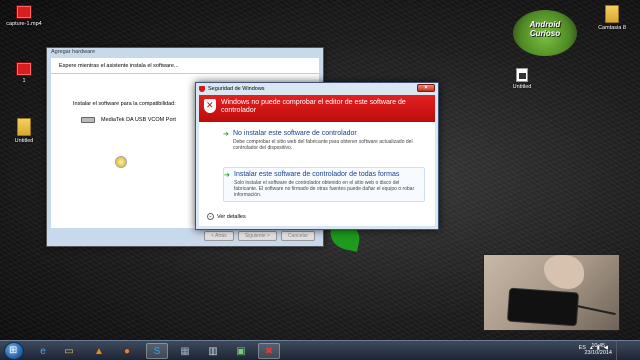 The image size is (640, 360). Describe the element at coordinates (269, 351) in the screenshot. I see `close-app-icon: ✖` at that location.